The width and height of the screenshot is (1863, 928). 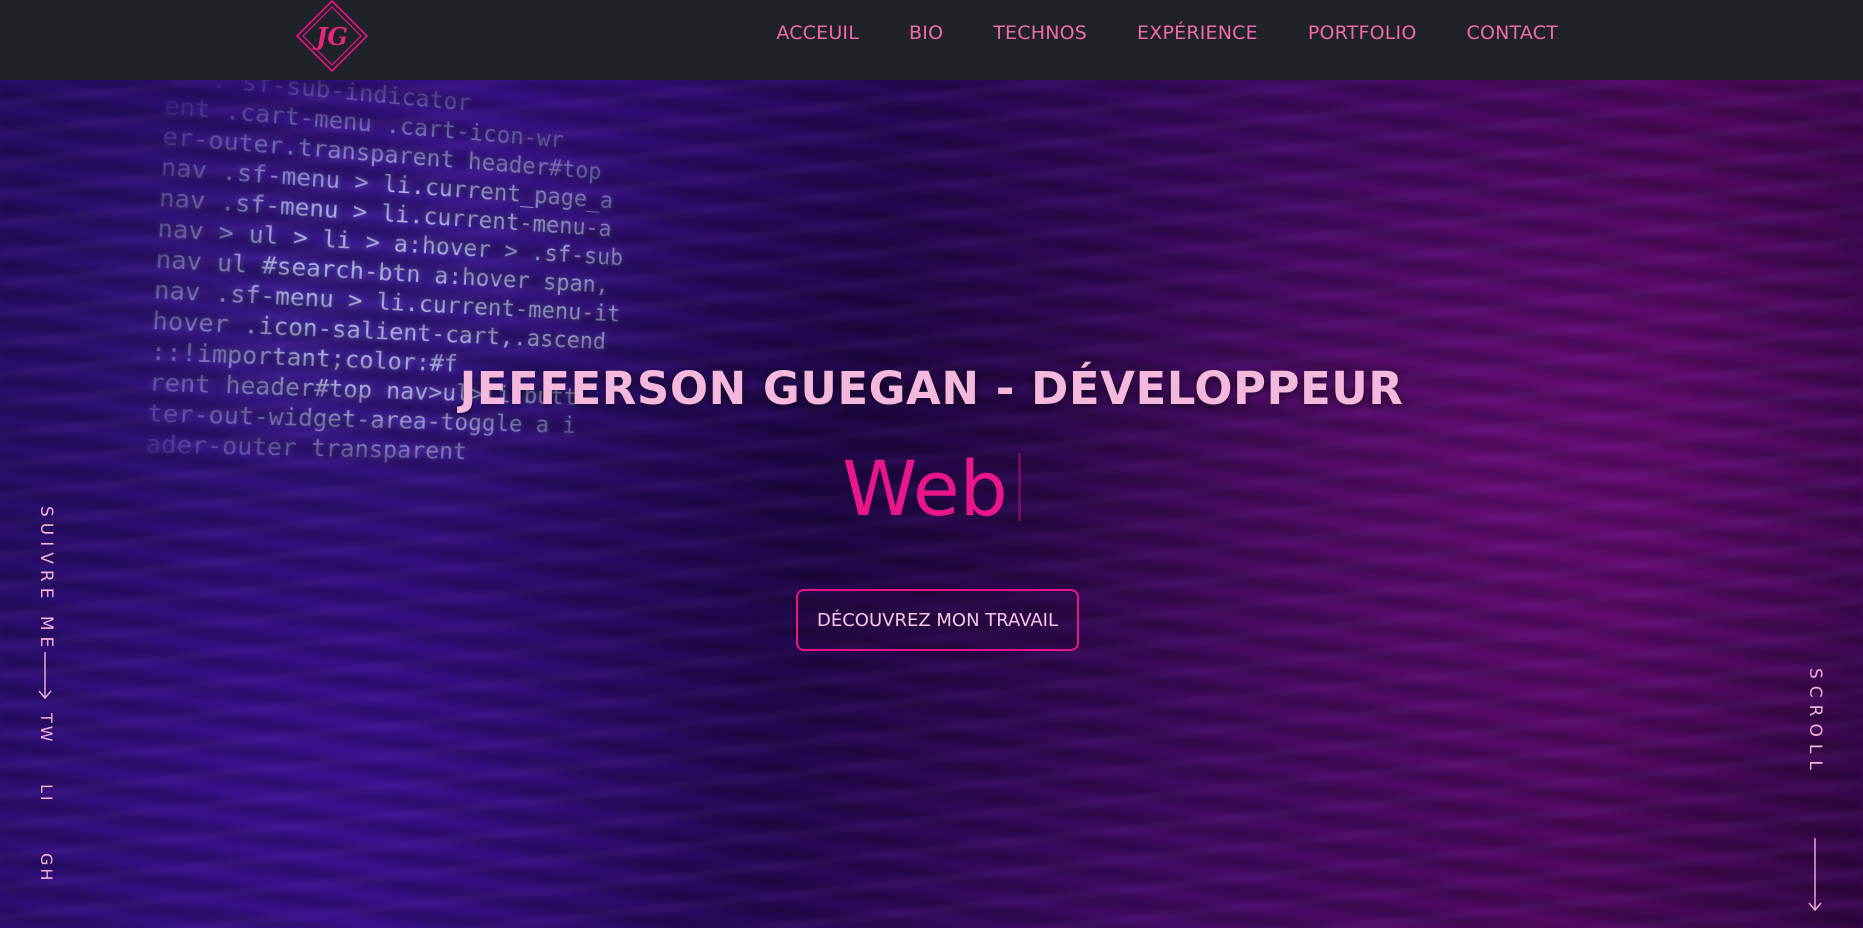 I want to click on typed-text: Web, so click(x=931, y=488).